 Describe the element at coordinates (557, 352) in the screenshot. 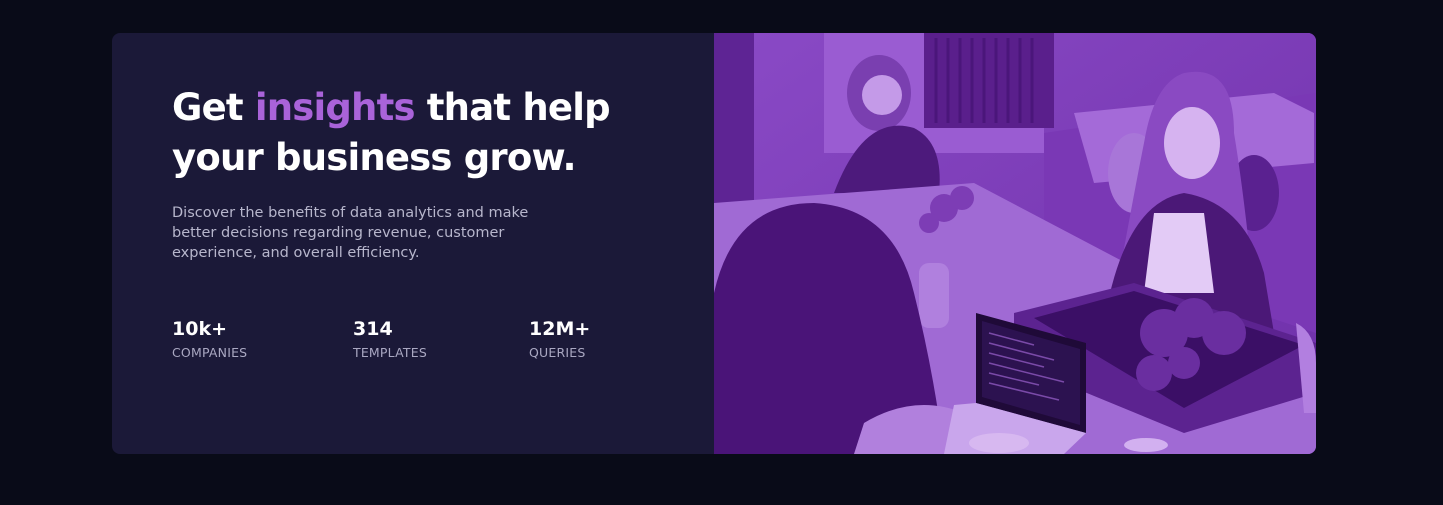

I see `stat-label: QUERIES` at that location.